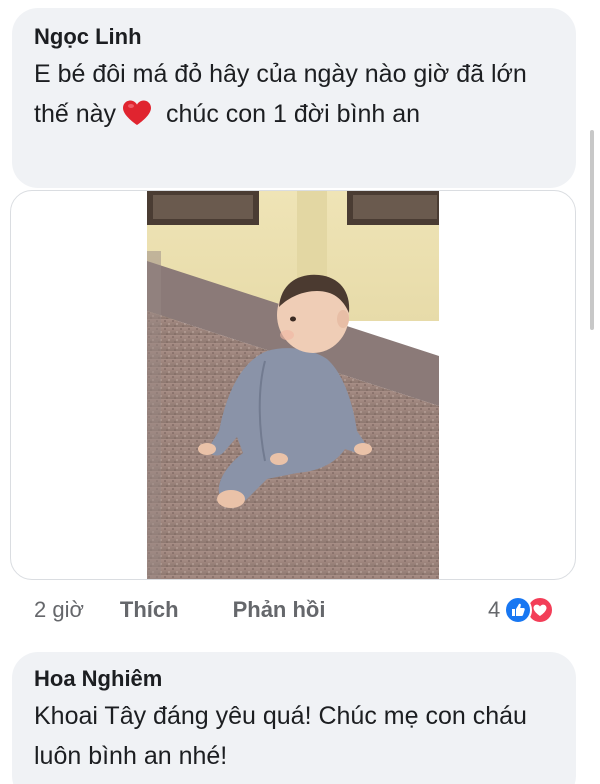 The image size is (600, 784). I want to click on comment-timestamp: 2 giờ, so click(59, 610).